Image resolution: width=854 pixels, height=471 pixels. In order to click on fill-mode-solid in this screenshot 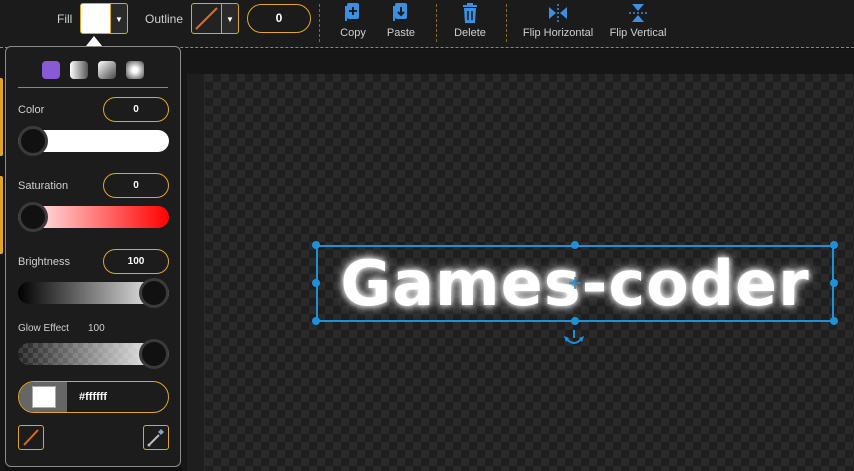, I will do `click(51, 70)`.